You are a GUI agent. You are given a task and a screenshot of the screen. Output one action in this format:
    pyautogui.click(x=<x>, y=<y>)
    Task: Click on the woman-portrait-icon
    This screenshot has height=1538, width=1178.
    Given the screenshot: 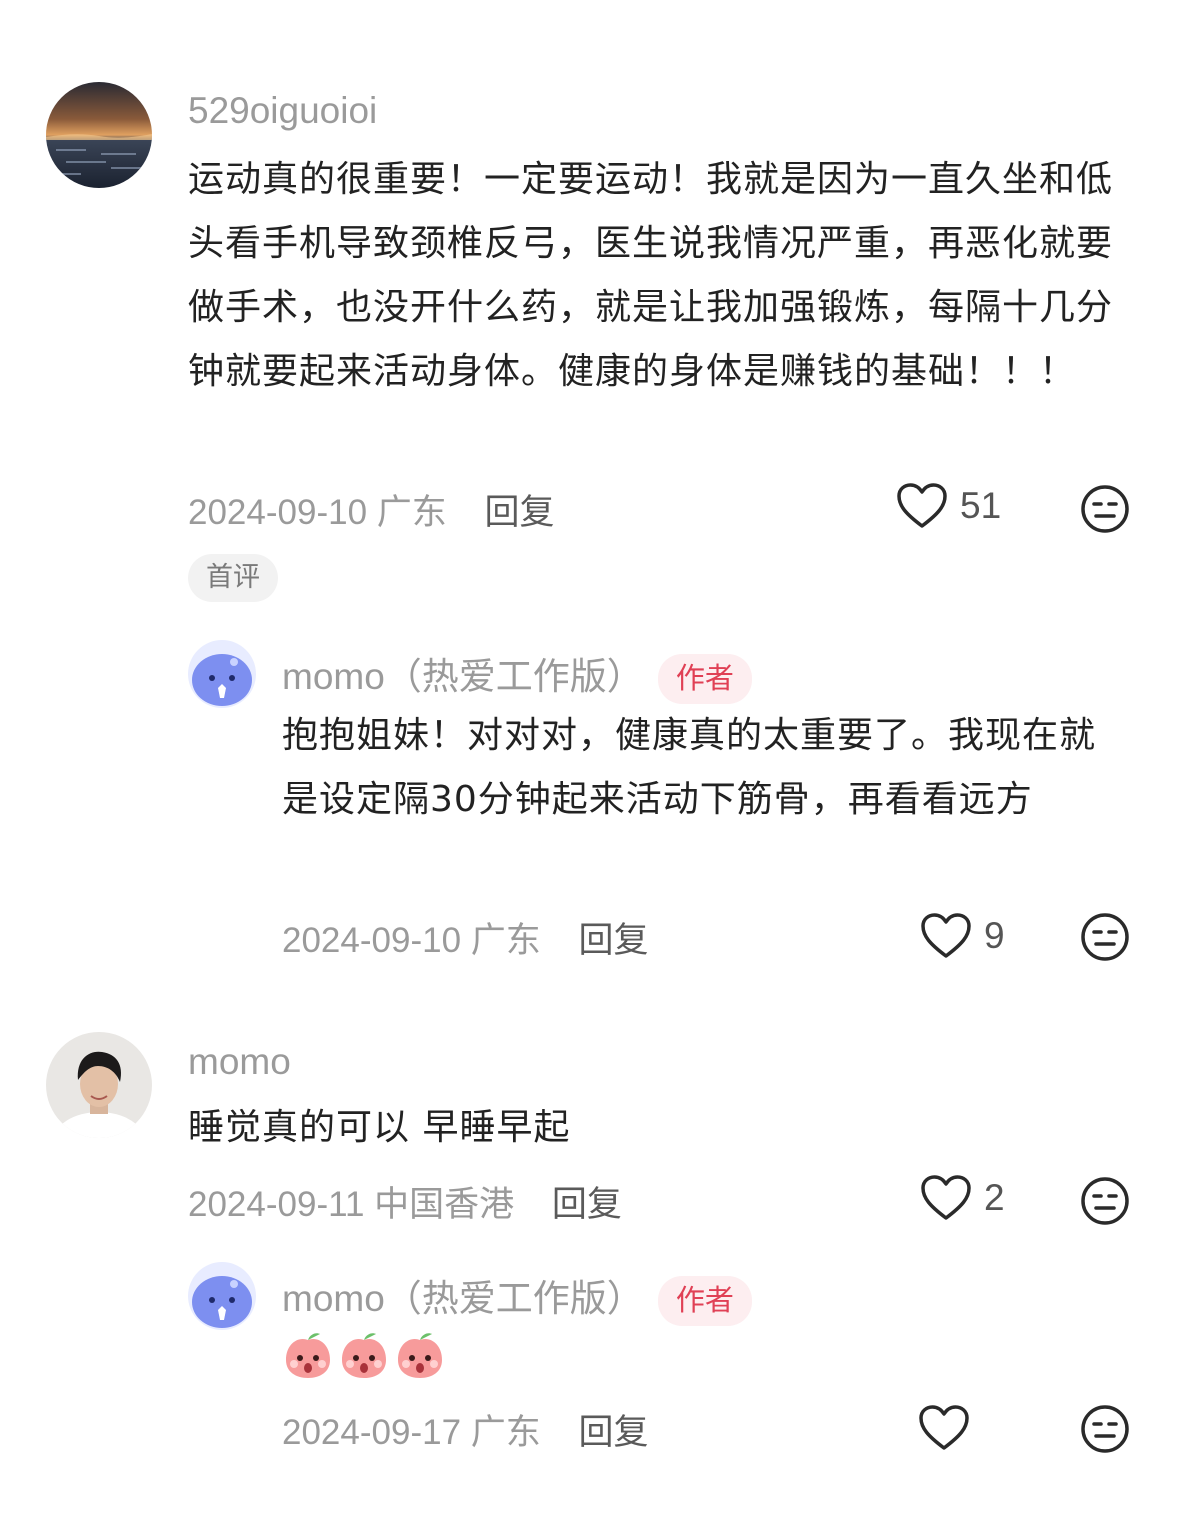 What is the action you would take?
    pyautogui.click(x=99, y=1085)
    